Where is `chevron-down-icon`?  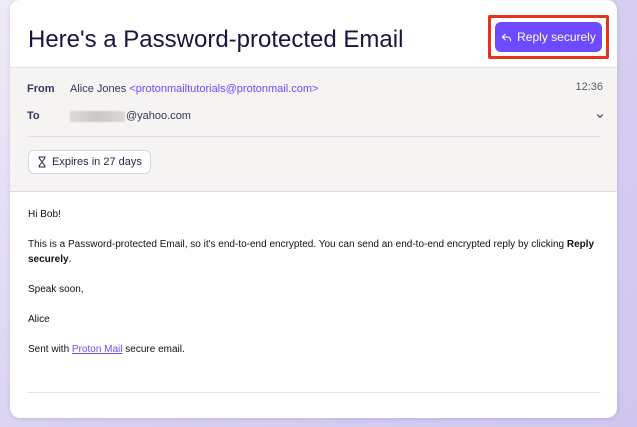
chevron-down-icon is located at coordinates (600, 116).